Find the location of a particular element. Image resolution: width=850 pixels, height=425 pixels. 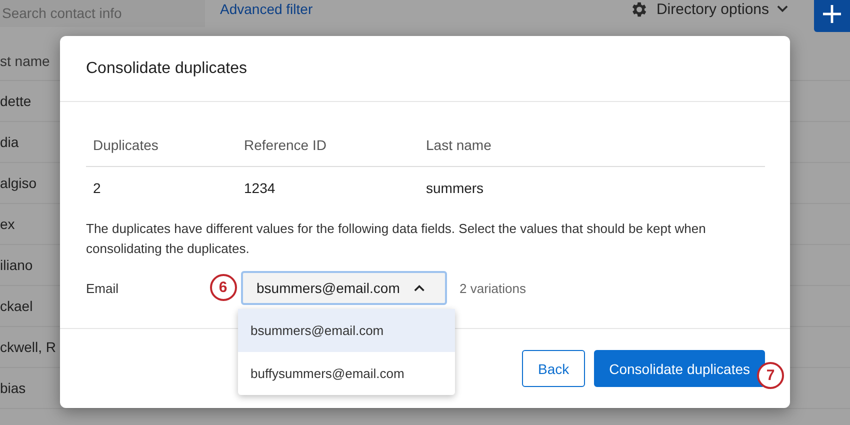

search-field: Search contact info is located at coordinates (102, 13).